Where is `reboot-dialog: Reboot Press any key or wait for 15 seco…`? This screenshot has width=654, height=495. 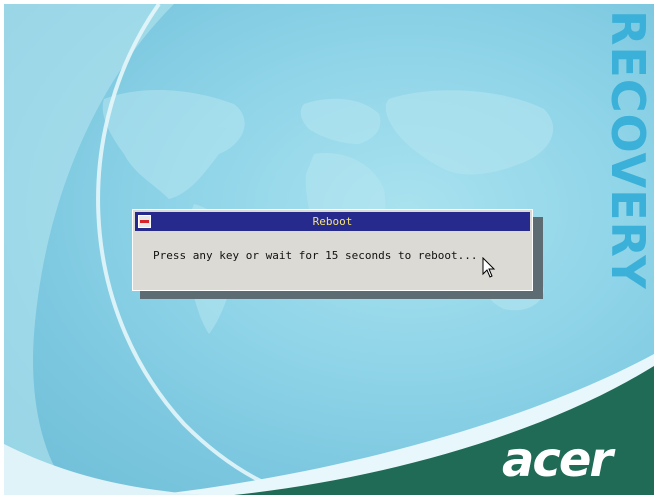
reboot-dialog: Reboot Press any key or wait for 15 seco… is located at coordinates (332, 250).